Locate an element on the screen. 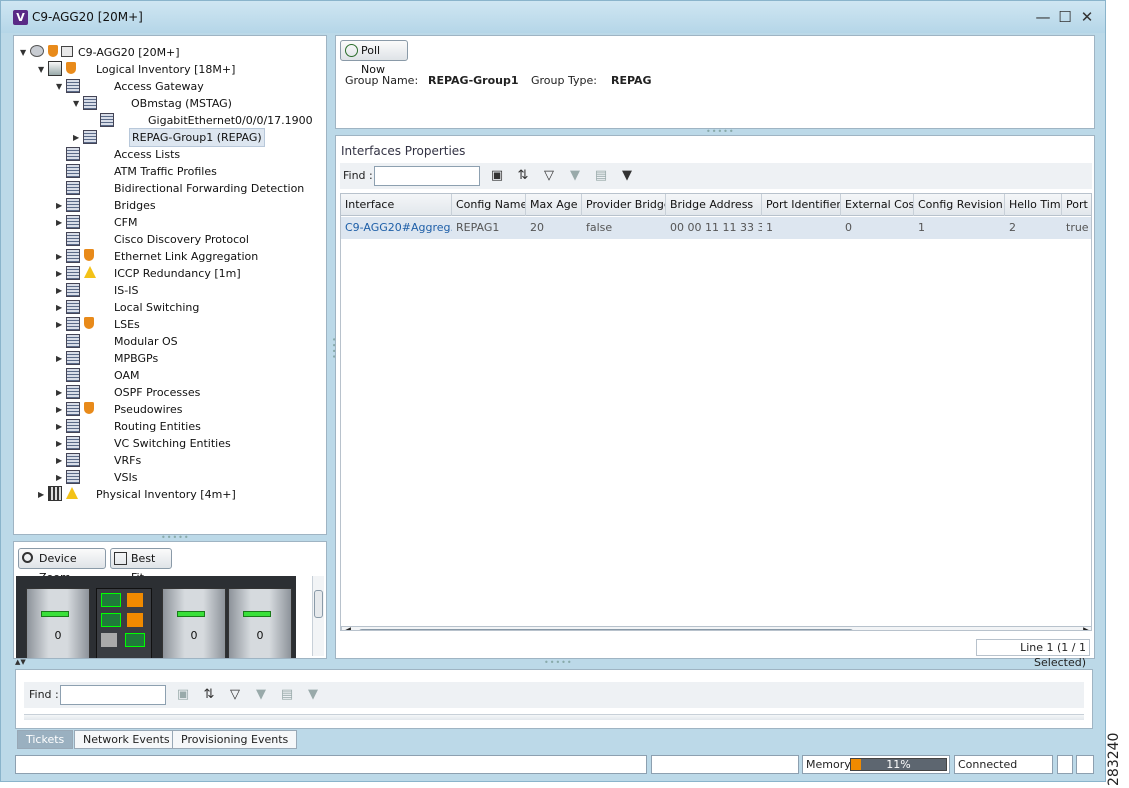 The image size is (1129, 788). slot-number: 0 is located at coordinates (194, 635).